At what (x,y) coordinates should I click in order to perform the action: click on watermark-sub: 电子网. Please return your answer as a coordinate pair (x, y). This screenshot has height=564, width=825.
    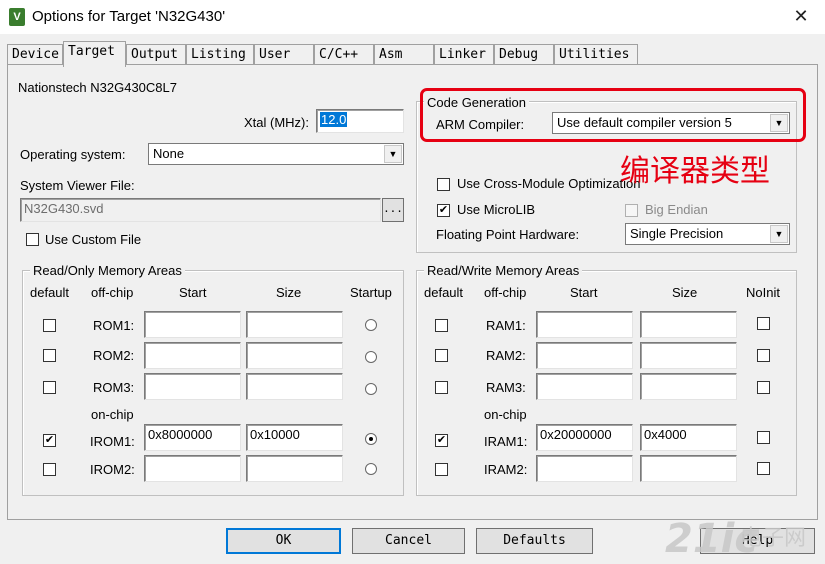
    Looking at the image, I should click on (773, 538).